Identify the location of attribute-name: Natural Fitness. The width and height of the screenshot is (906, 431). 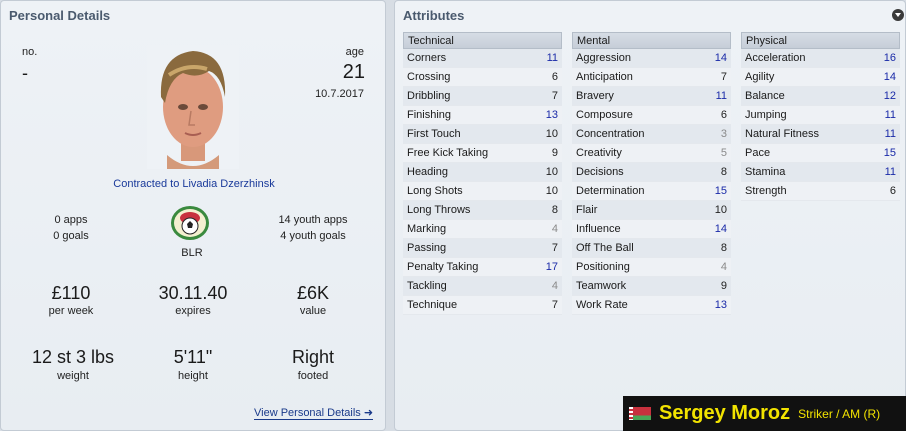
(782, 134).